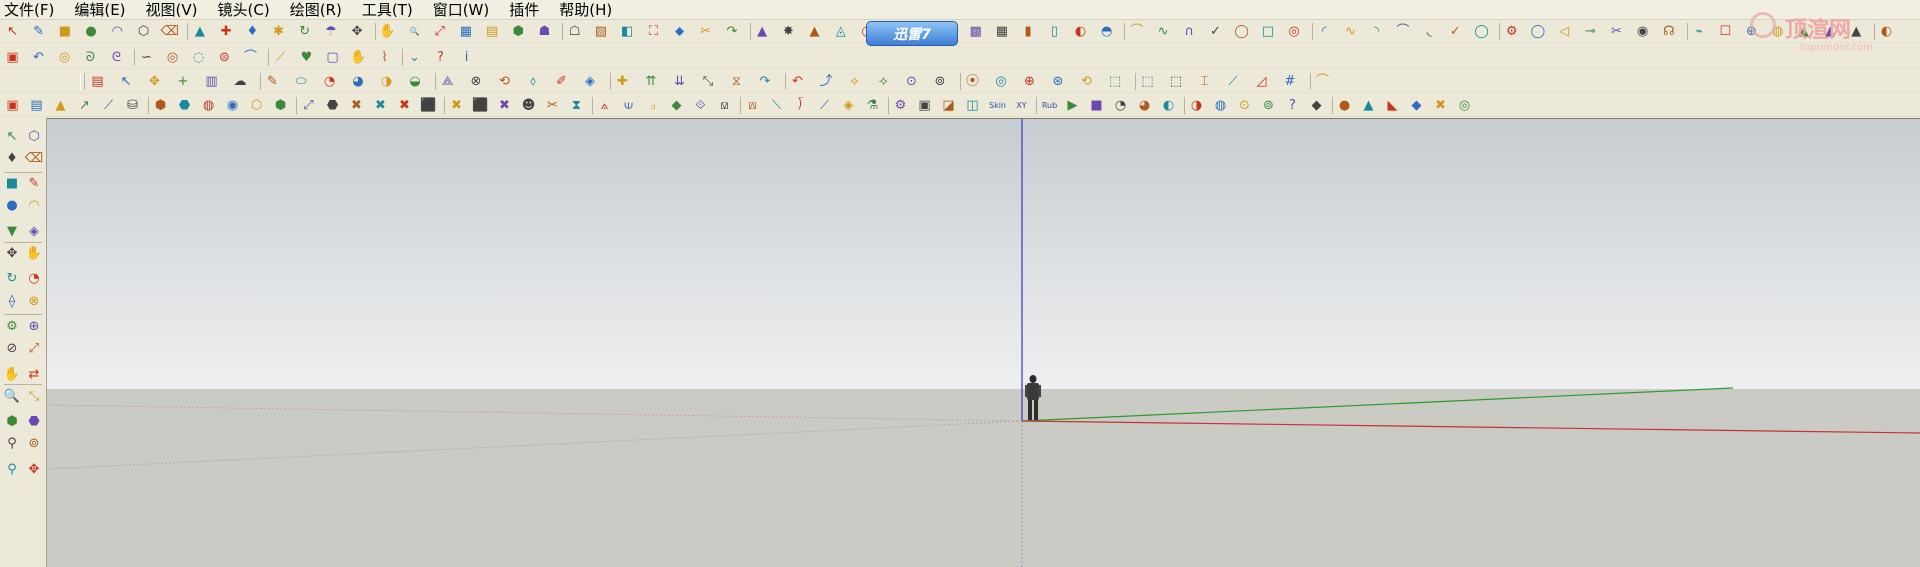 The width and height of the screenshot is (1920, 567). I want to click on toolbar-tool-icon: ⊸, so click(1590, 31).